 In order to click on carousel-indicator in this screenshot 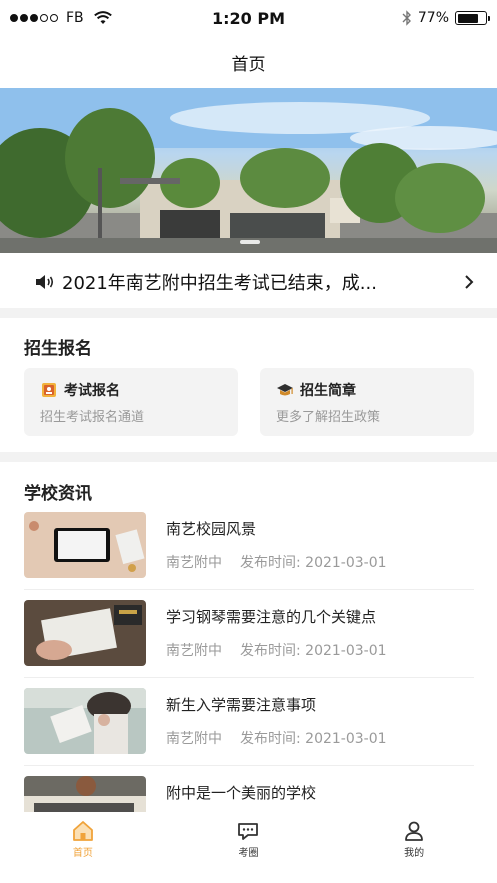, I will do `click(250, 242)`.